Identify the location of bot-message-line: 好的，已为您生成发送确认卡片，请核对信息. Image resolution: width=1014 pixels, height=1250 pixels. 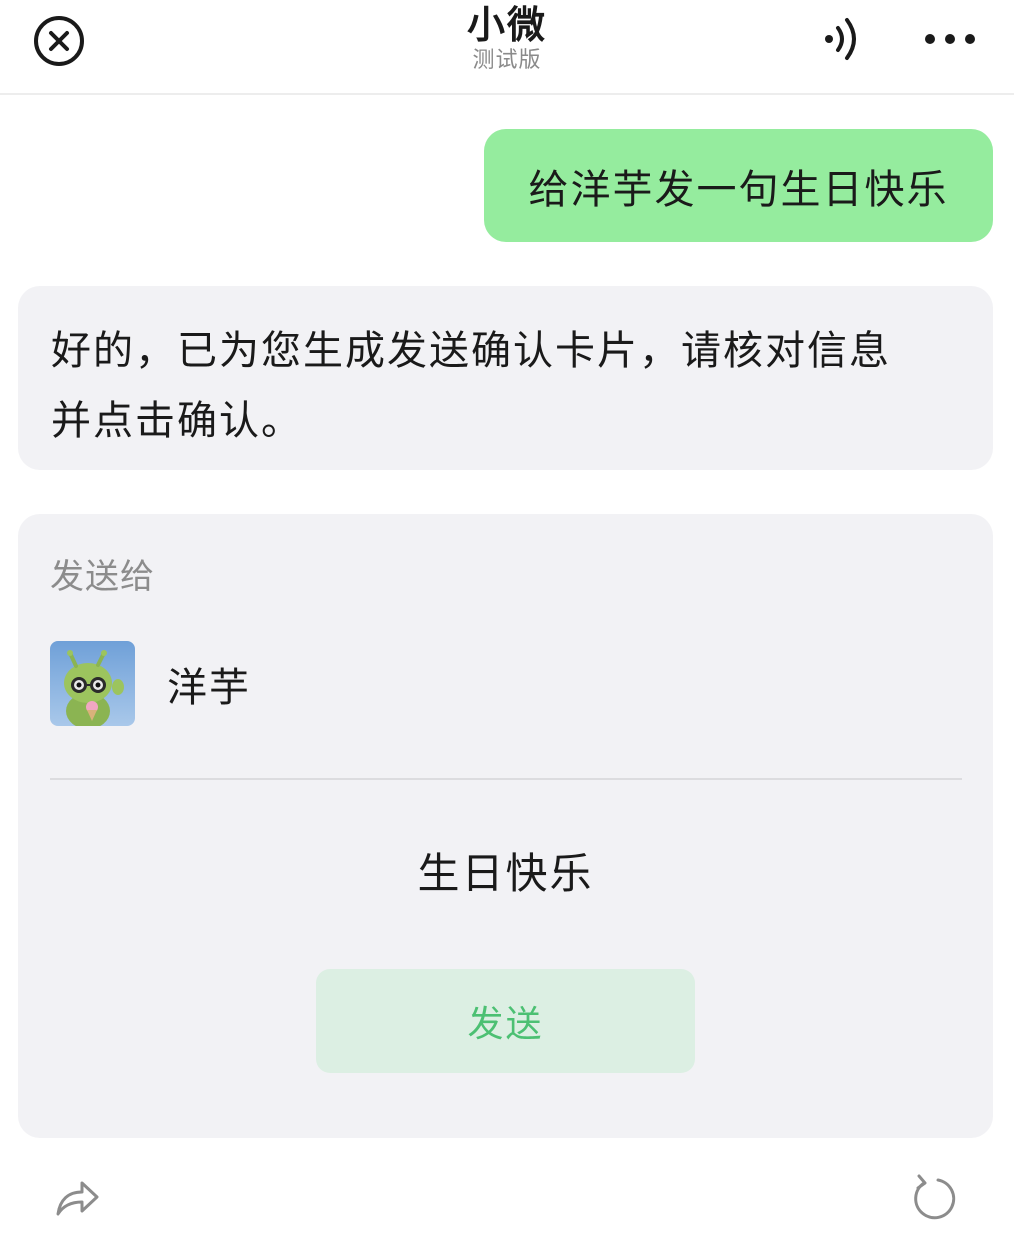
(471, 351).